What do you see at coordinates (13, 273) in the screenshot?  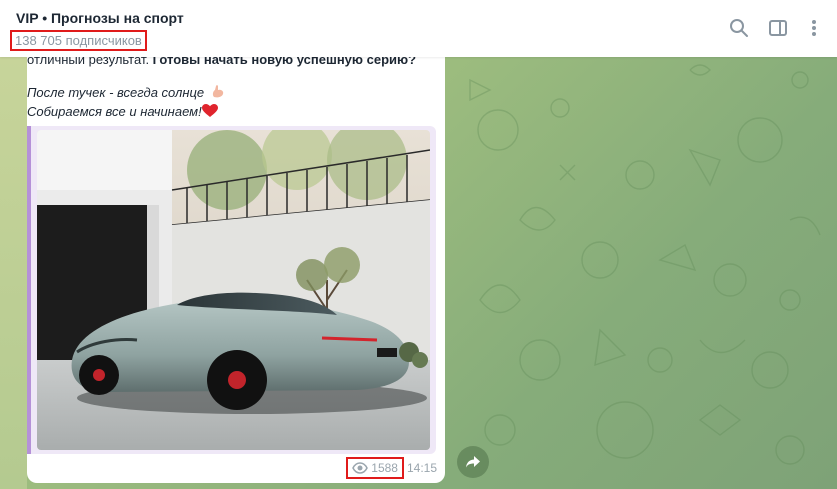 I see `chat-left-edge` at bounding box center [13, 273].